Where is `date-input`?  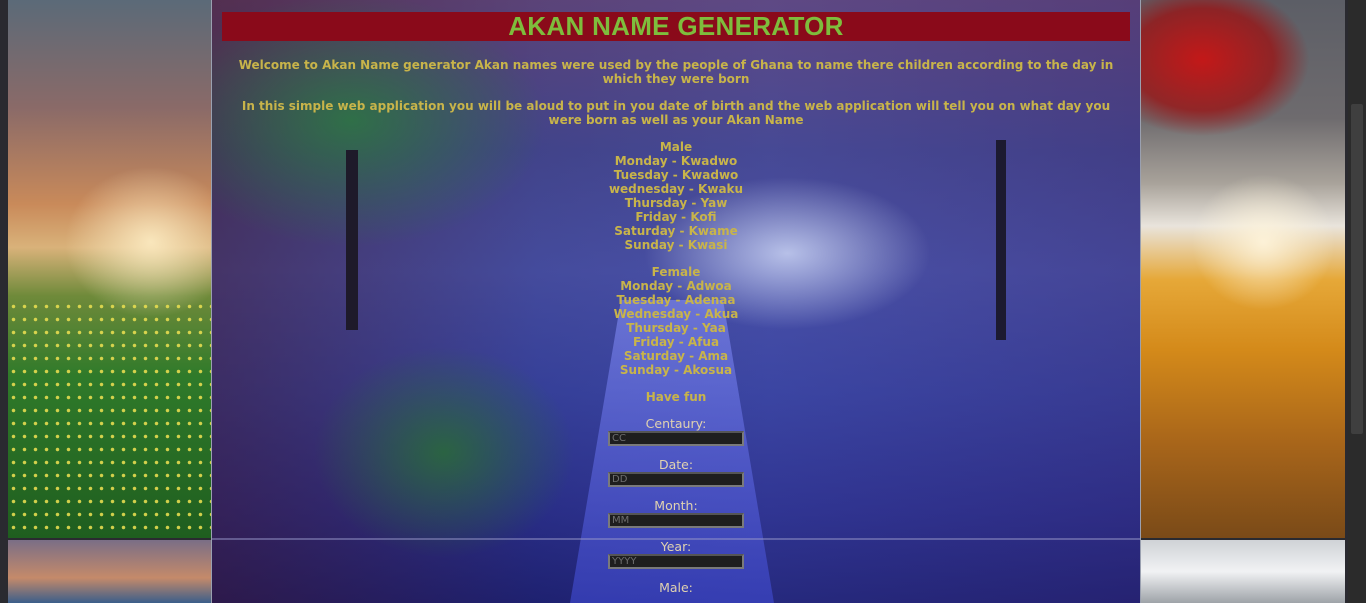
date-input is located at coordinates (676, 479).